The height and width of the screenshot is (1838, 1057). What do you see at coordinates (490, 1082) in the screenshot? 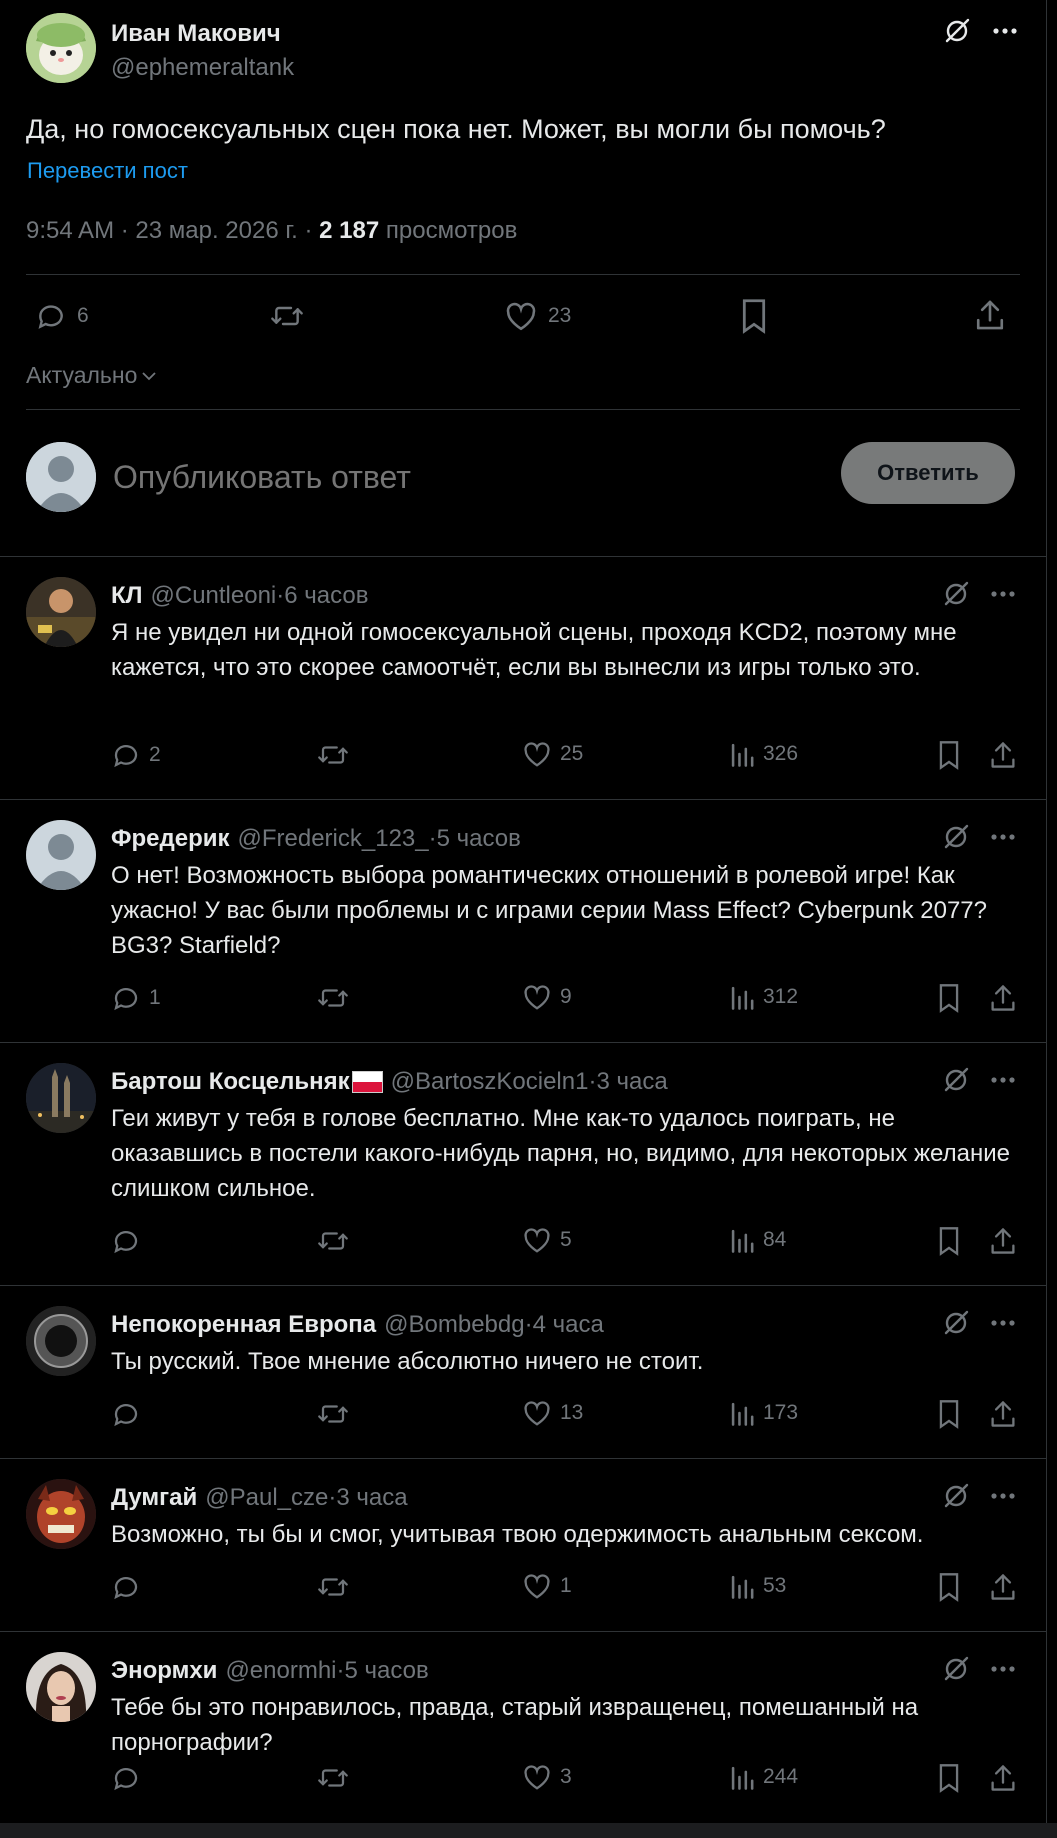
I see `reply-author-handle: @BartoszKocieln1` at bounding box center [490, 1082].